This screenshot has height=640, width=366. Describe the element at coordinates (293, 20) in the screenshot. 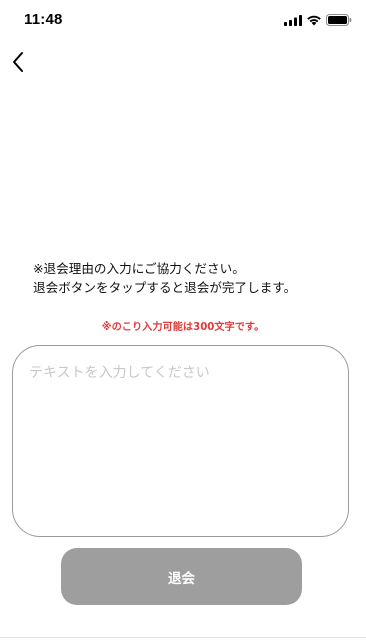

I see `cellular-signal-icon` at that location.